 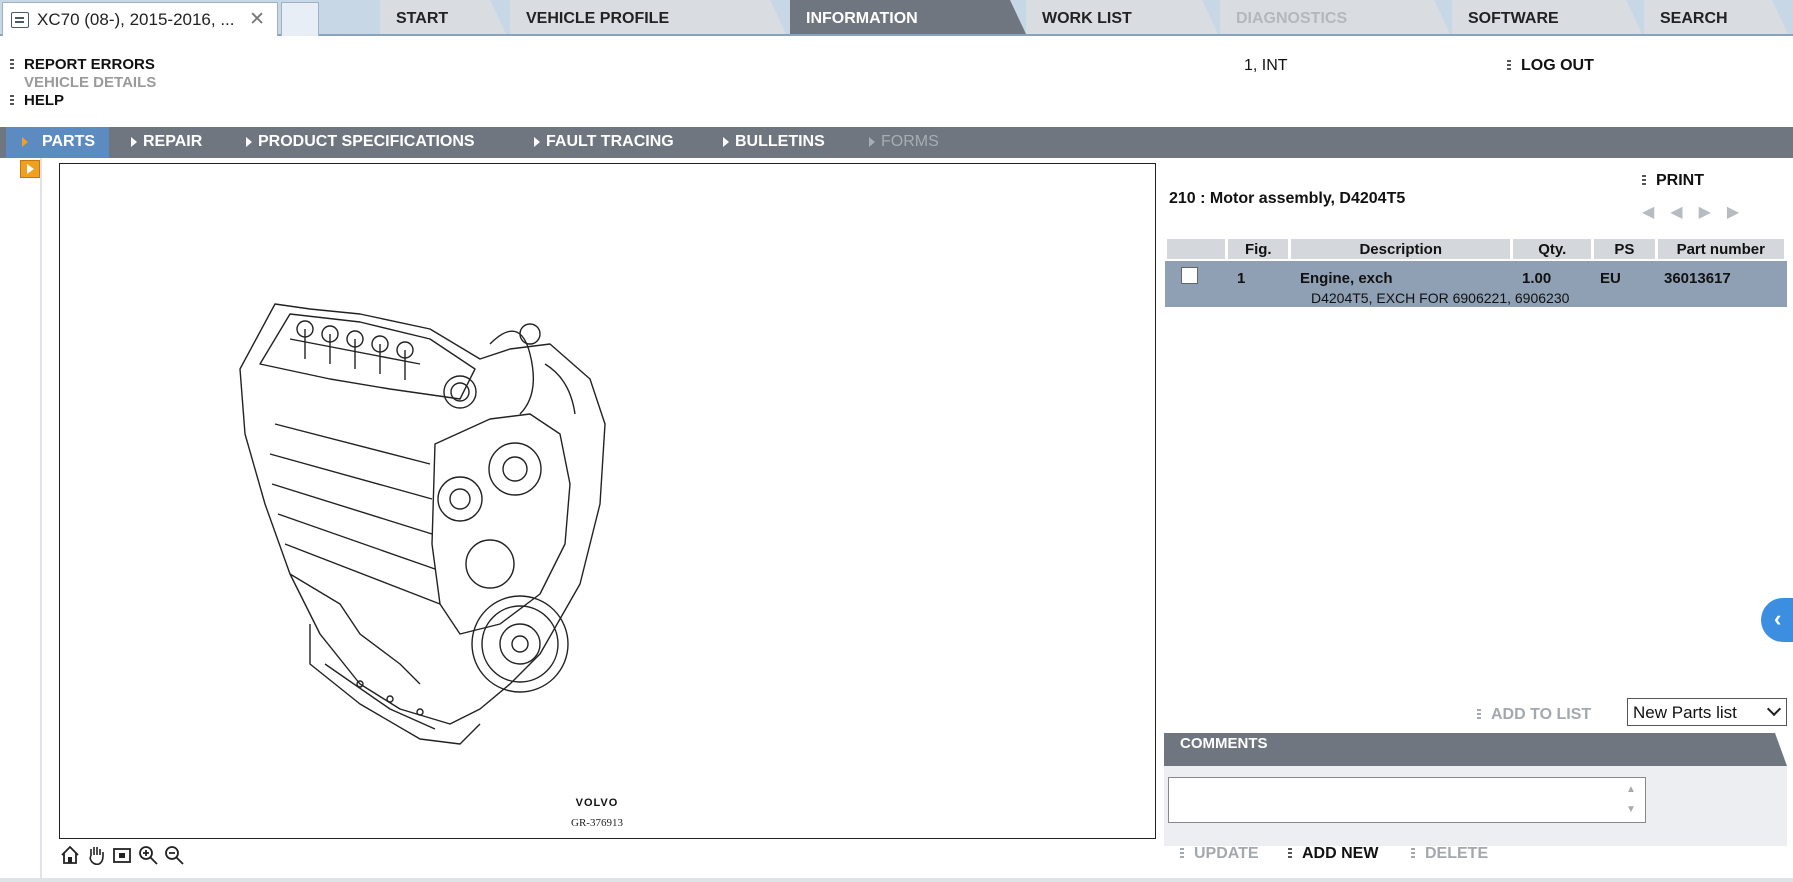 What do you see at coordinates (597, 823) in the screenshot?
I see `figure-id: GR-376913` at bounding box center [597, 823].